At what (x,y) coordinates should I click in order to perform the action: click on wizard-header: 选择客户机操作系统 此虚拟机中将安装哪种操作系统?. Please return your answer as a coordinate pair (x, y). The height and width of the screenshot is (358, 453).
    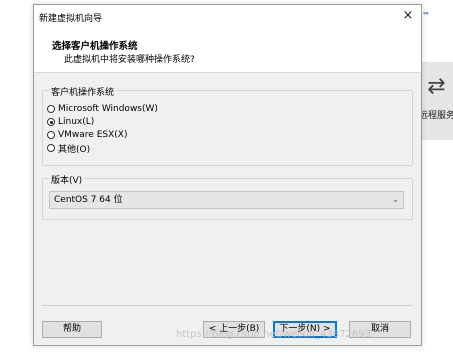
    Looking at the image, I should click on (227, 50).